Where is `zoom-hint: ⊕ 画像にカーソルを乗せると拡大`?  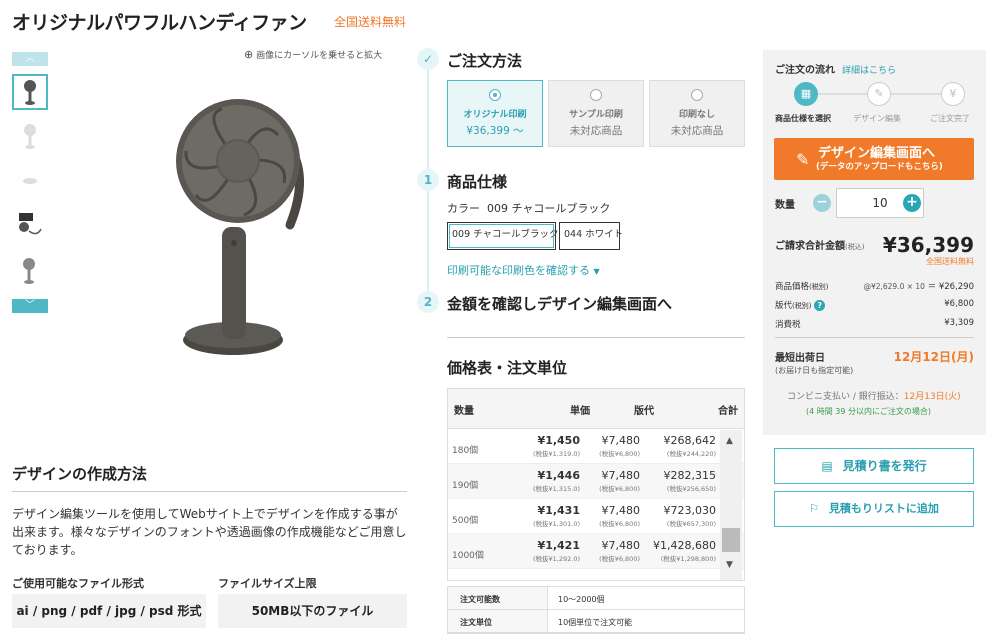
zoom-hint: ⊕ 画像にカーソルを乗せると拡大 is located at coordinates (313, 54).